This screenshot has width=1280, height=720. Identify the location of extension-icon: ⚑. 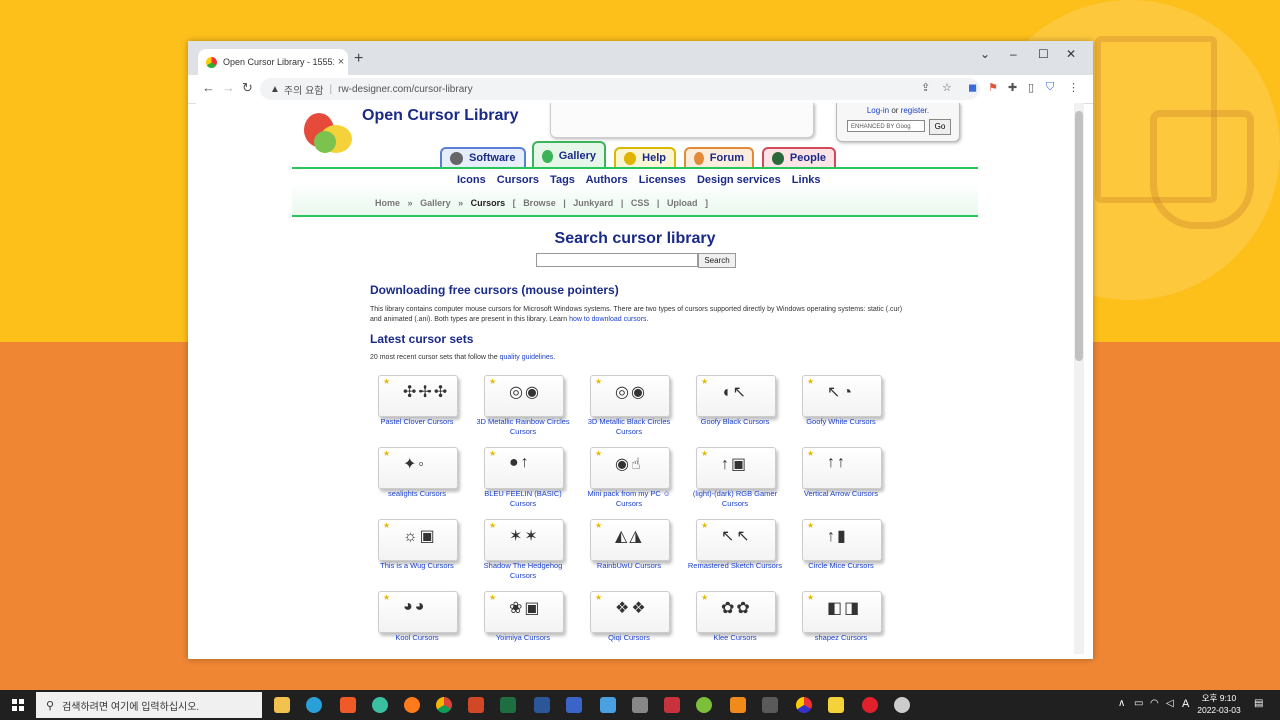
(993, 87).